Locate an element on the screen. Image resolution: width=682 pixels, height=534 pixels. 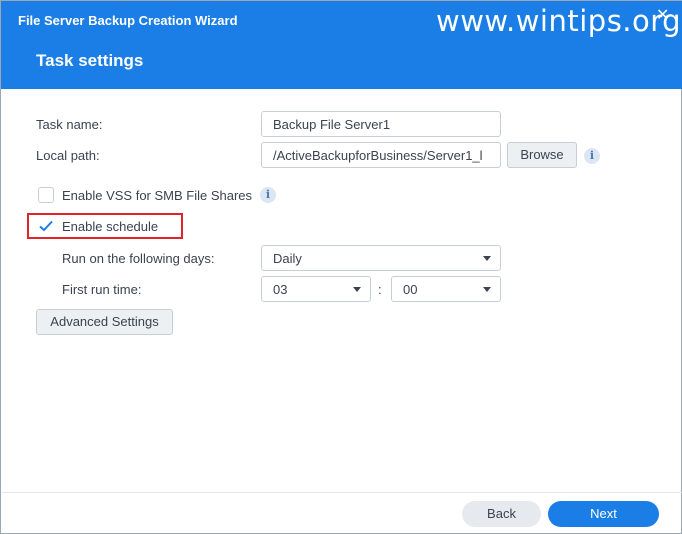
minute-value: 00 is located at coordinates (410, 289).